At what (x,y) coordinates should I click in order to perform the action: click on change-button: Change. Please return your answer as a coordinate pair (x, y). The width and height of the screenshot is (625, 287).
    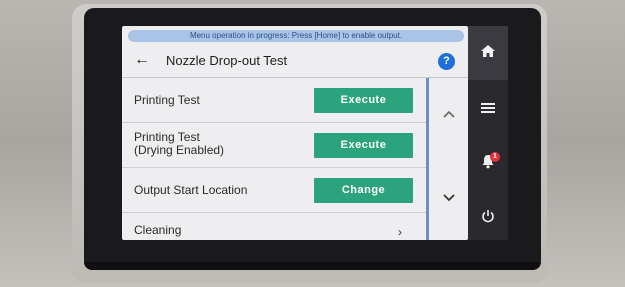
    Looking at the image, I should click on (363, 190).